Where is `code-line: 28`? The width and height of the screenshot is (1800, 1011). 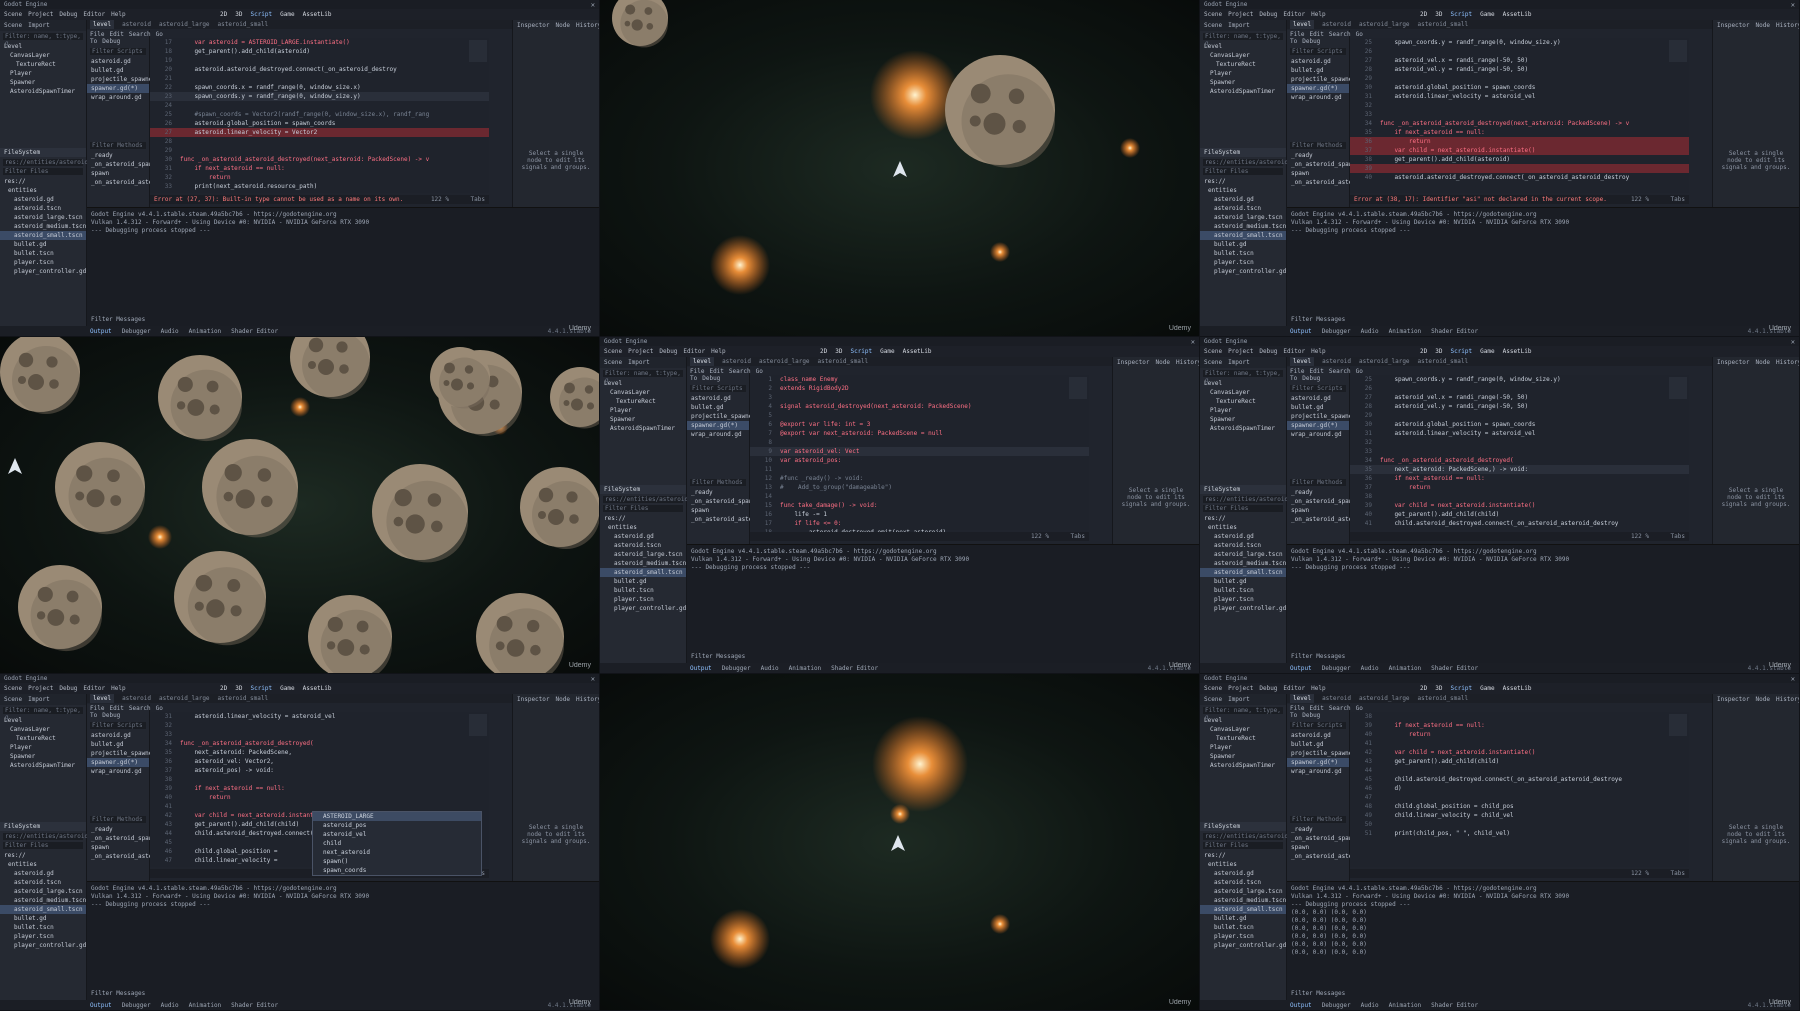 code-line: 28 is located at coordinates (319, 141).